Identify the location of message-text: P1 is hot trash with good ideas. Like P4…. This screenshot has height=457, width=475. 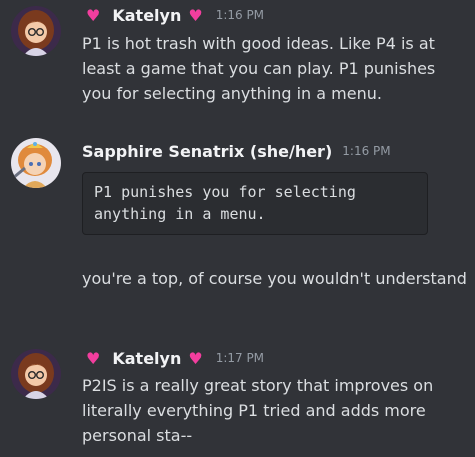
(259, 68).